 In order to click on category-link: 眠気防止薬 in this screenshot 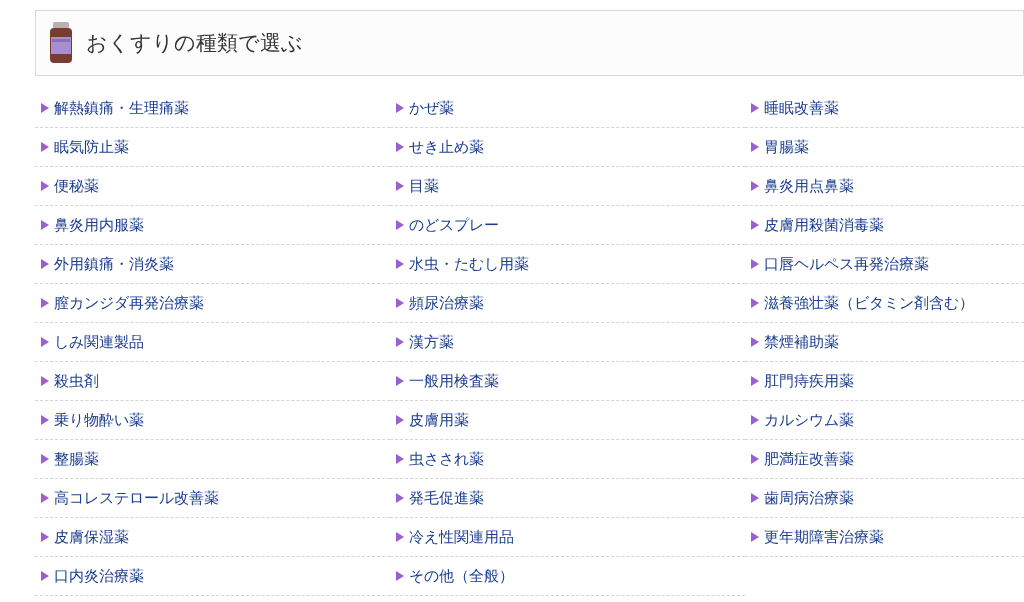, I will do `click(85, 147)`.